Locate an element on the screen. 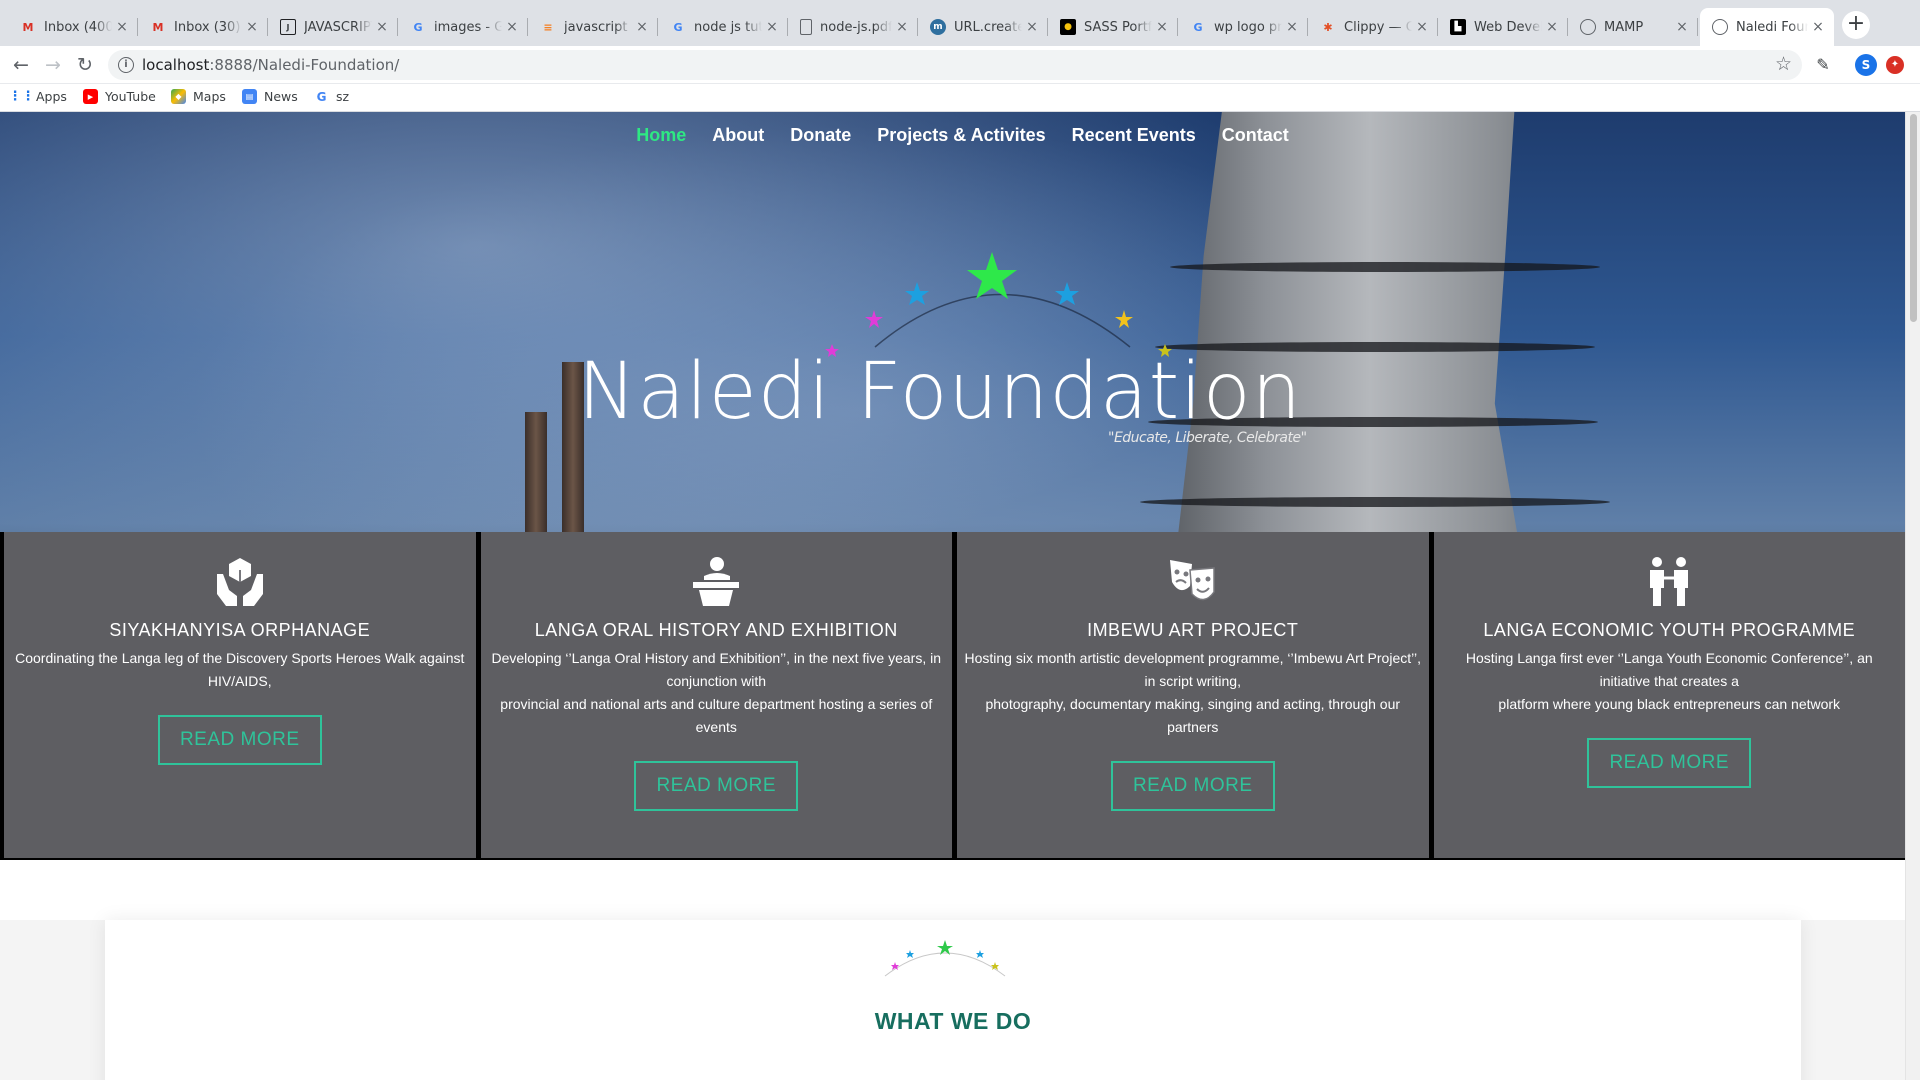 This screenshot has height=1080, width=1920. tab-title: URL.createO is located at coordinates (988, 27).